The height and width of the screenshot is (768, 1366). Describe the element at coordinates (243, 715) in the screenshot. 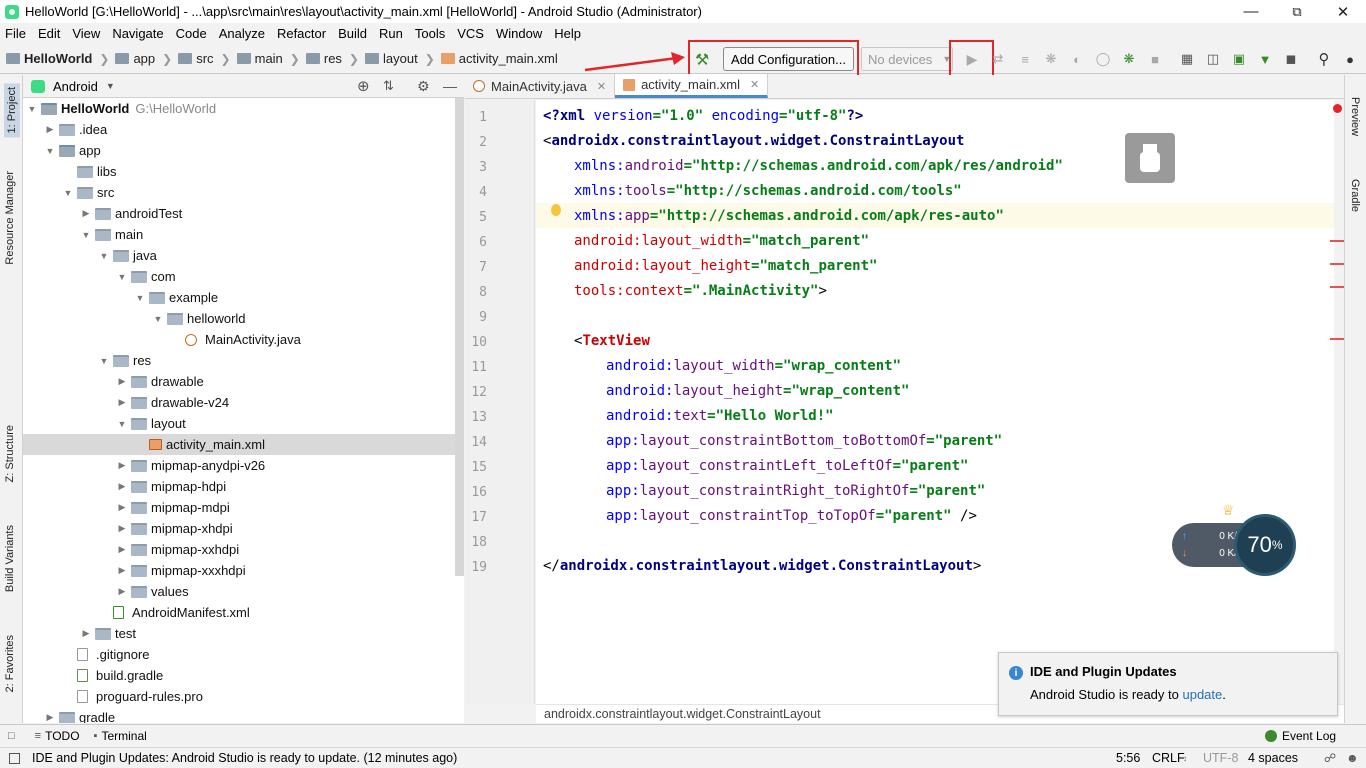

I see `tree-item-gradle: ▶ gradle` at that location.